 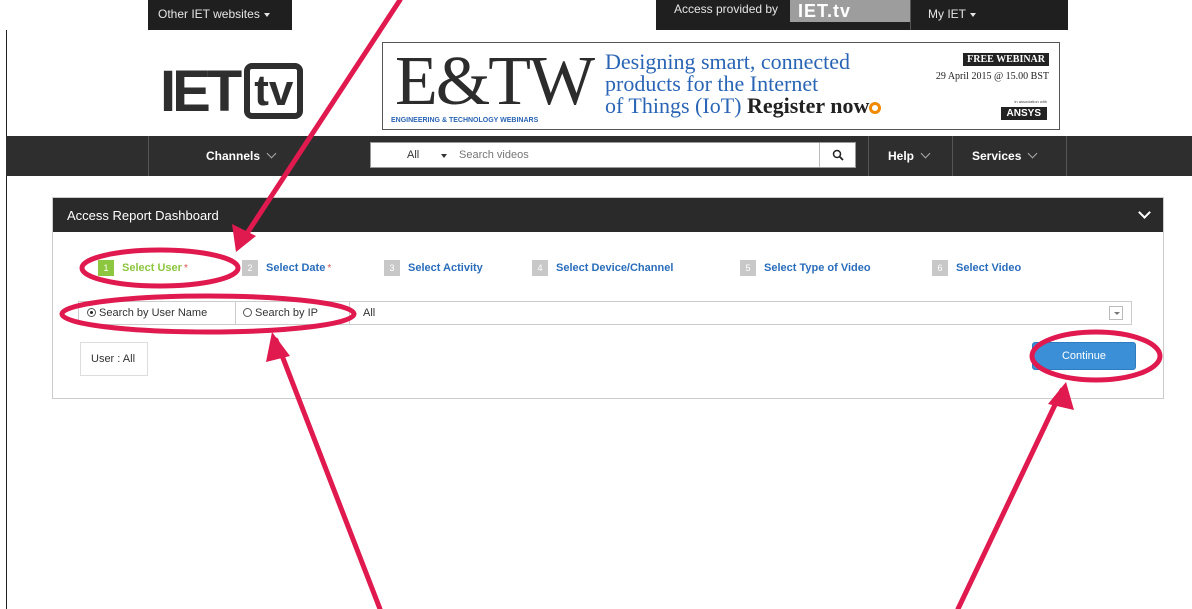 What do you see at coordinates (433, 270) in the screenshot?
I see `step-select-activity: 3 Select Activity` at bounding box center [433, 270].